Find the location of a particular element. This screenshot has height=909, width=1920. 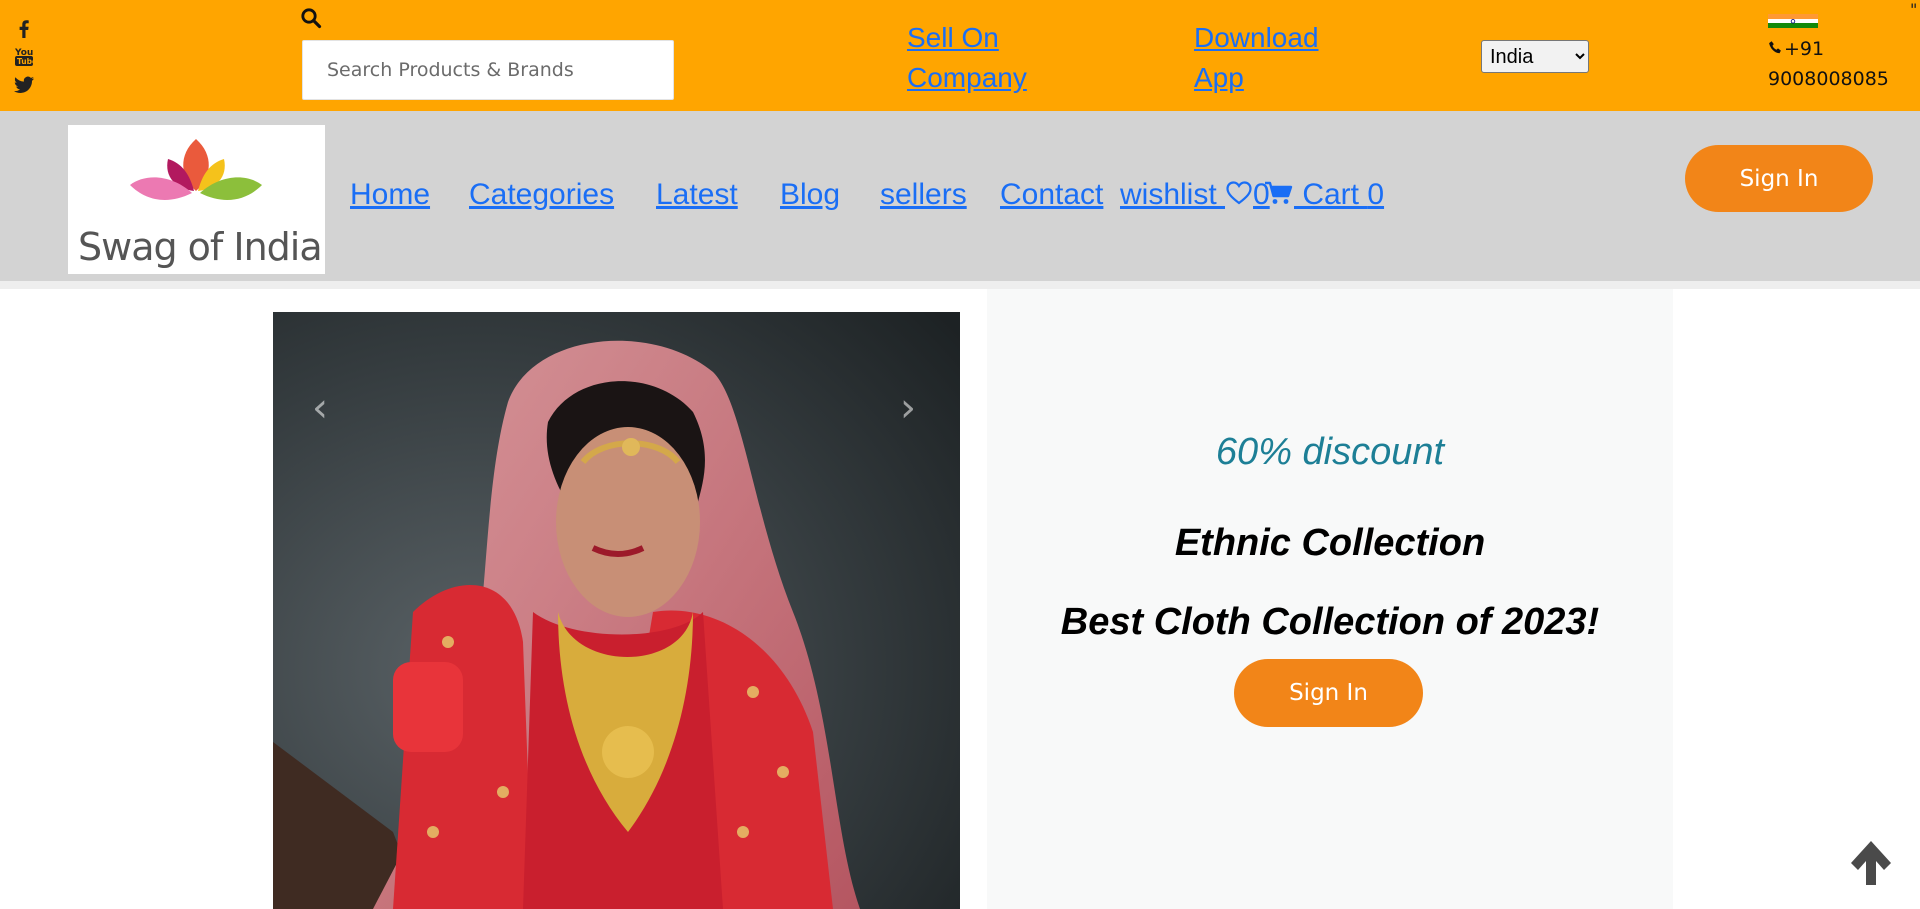

cart-label: Cart is located at coordinates (1331, 194).